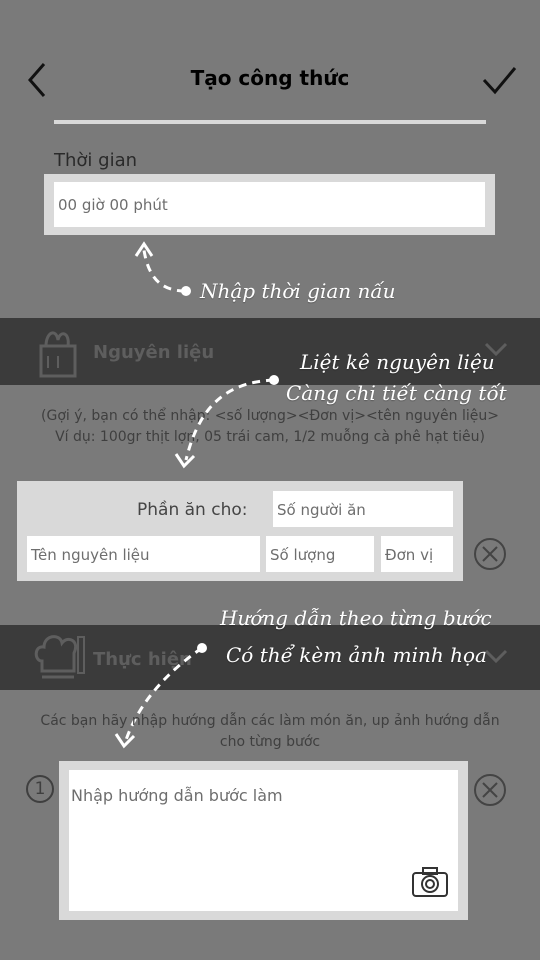 The width and height of the screenshot is (540, 960). I want to click on app-header: Tạo công thức, so click(270, 60).